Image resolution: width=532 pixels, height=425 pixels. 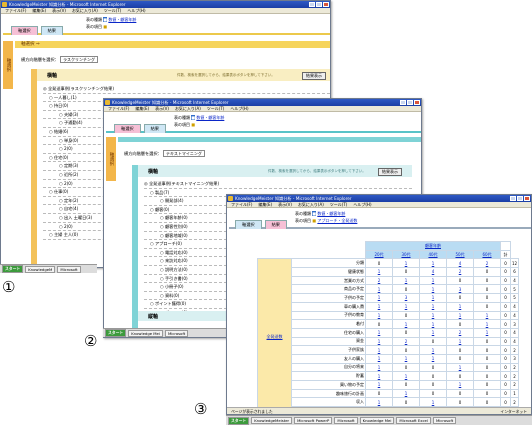 What do you see at coordinates (413, 420) in the screenshot?
I see `taskbar-item: Microsoft Excel` at bounding box center [413, 420].